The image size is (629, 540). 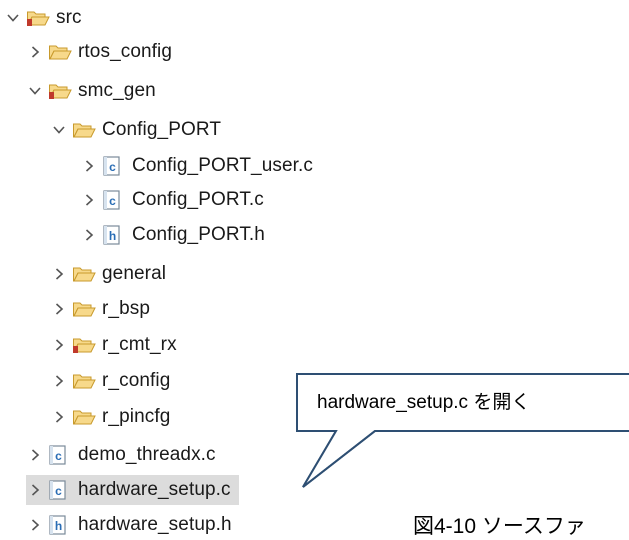 I want to click on callout-text: hardware_setup.c を開く, so click(x=424, y=402).